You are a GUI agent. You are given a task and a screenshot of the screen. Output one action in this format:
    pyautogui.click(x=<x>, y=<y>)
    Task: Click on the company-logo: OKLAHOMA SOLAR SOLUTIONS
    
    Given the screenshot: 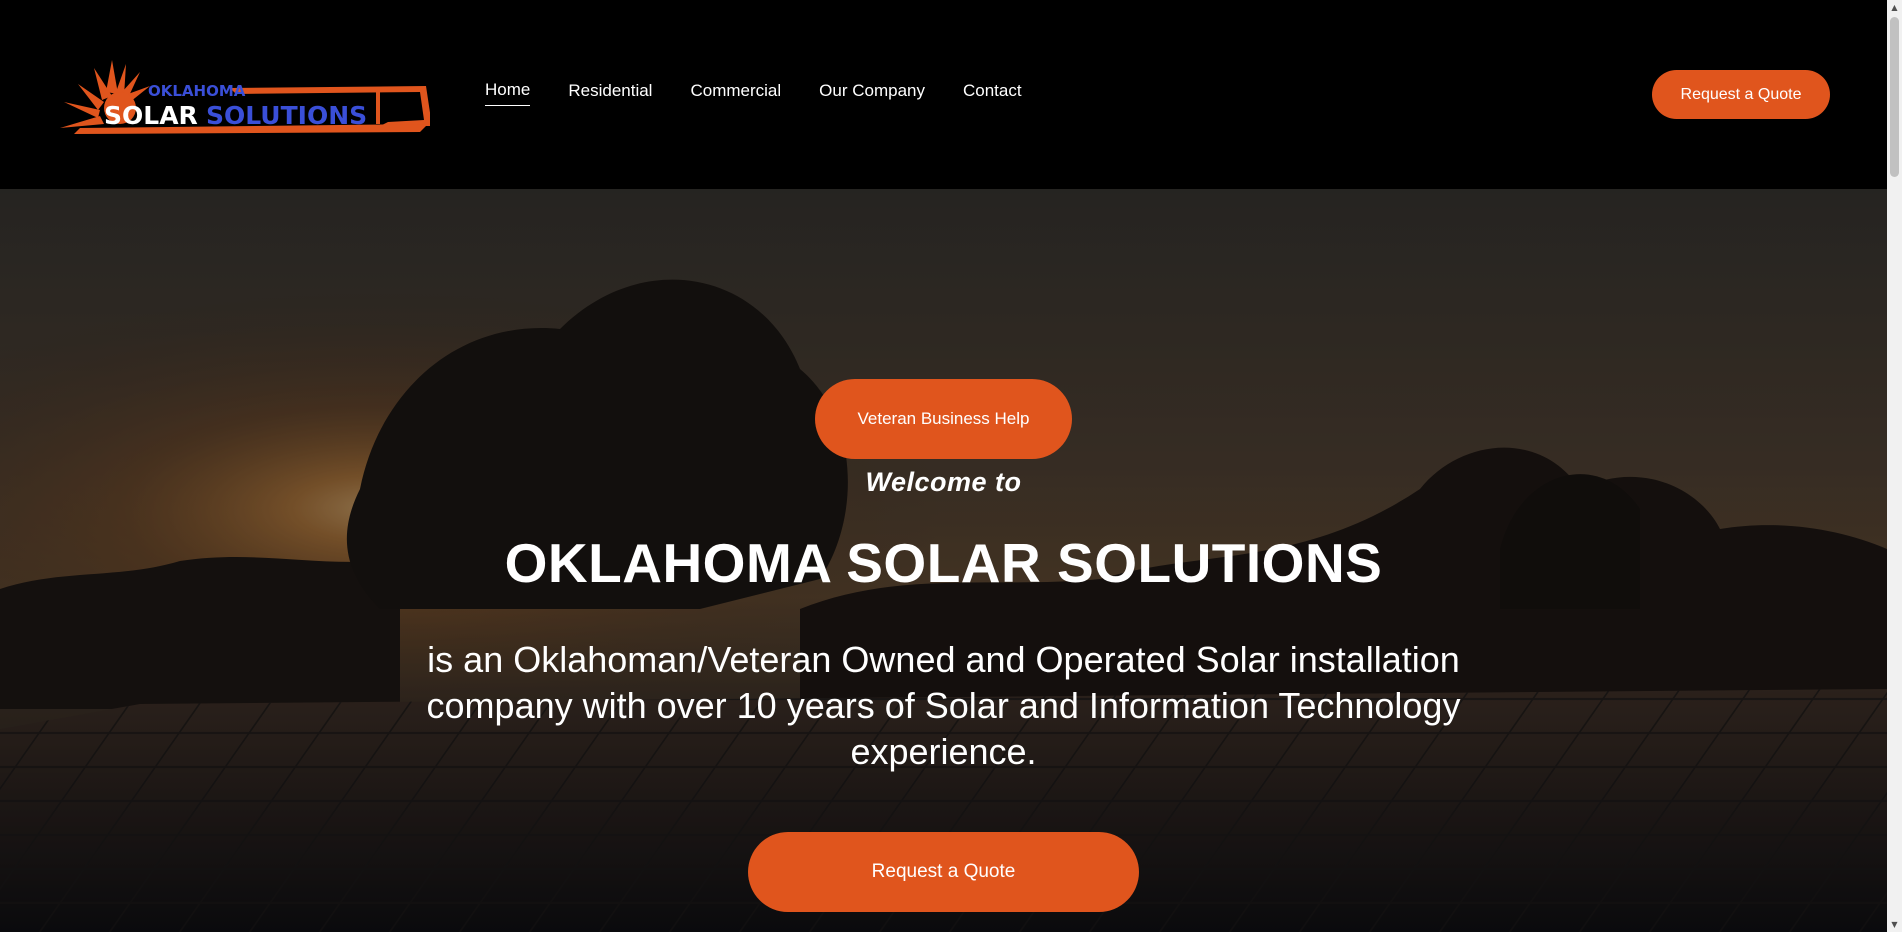 What is the action you would take?
    pyautogui.click(x=245, y=96)
    